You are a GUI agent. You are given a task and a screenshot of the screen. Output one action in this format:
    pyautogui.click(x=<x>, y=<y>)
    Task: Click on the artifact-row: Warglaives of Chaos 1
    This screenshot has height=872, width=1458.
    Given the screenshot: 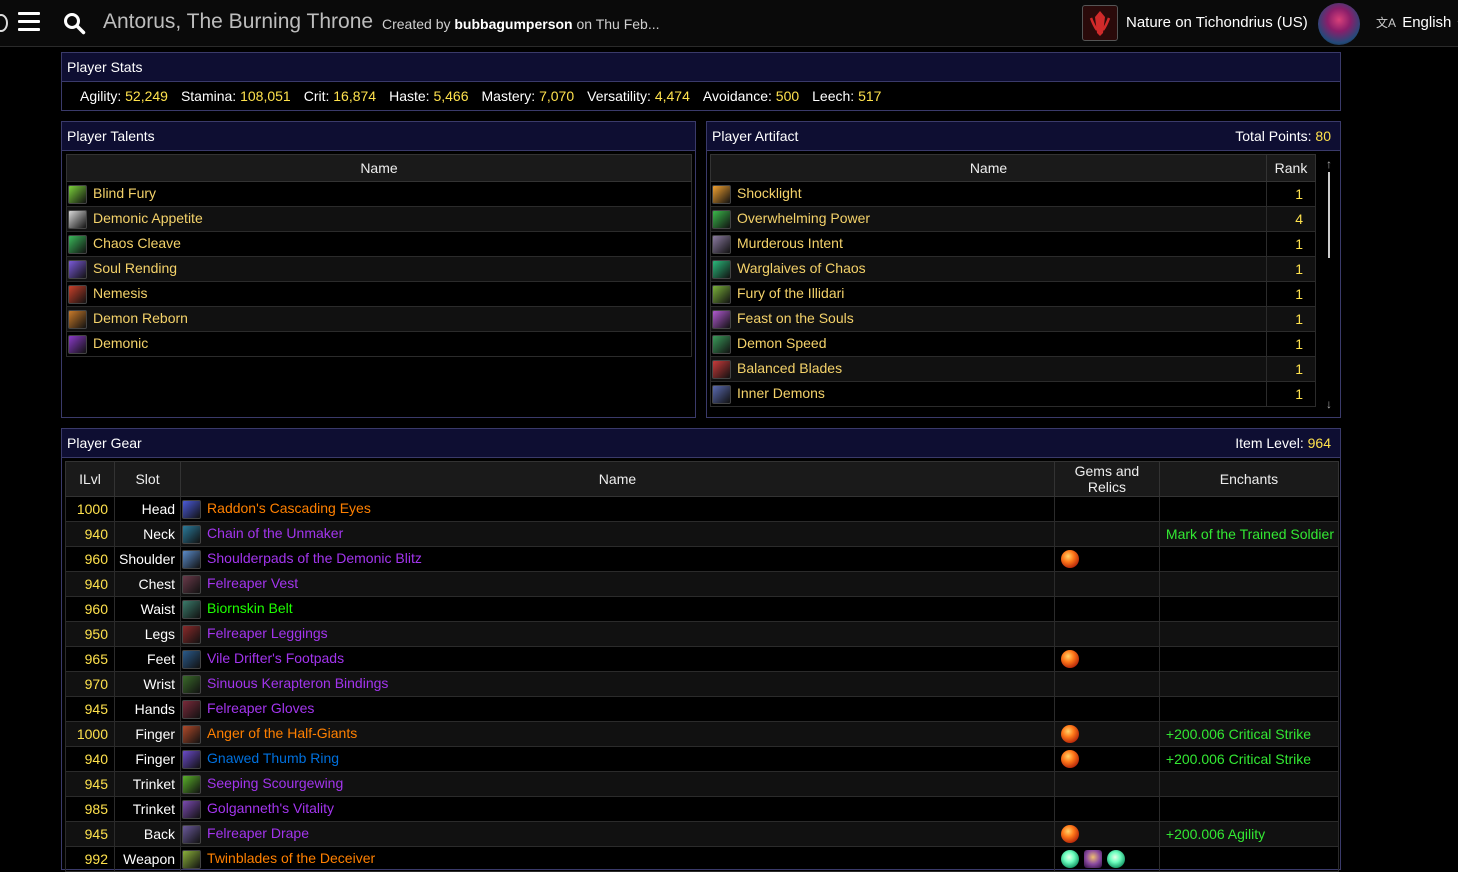 What is the action you would take?
    pyautogui.click(x=1013, y=269)
    